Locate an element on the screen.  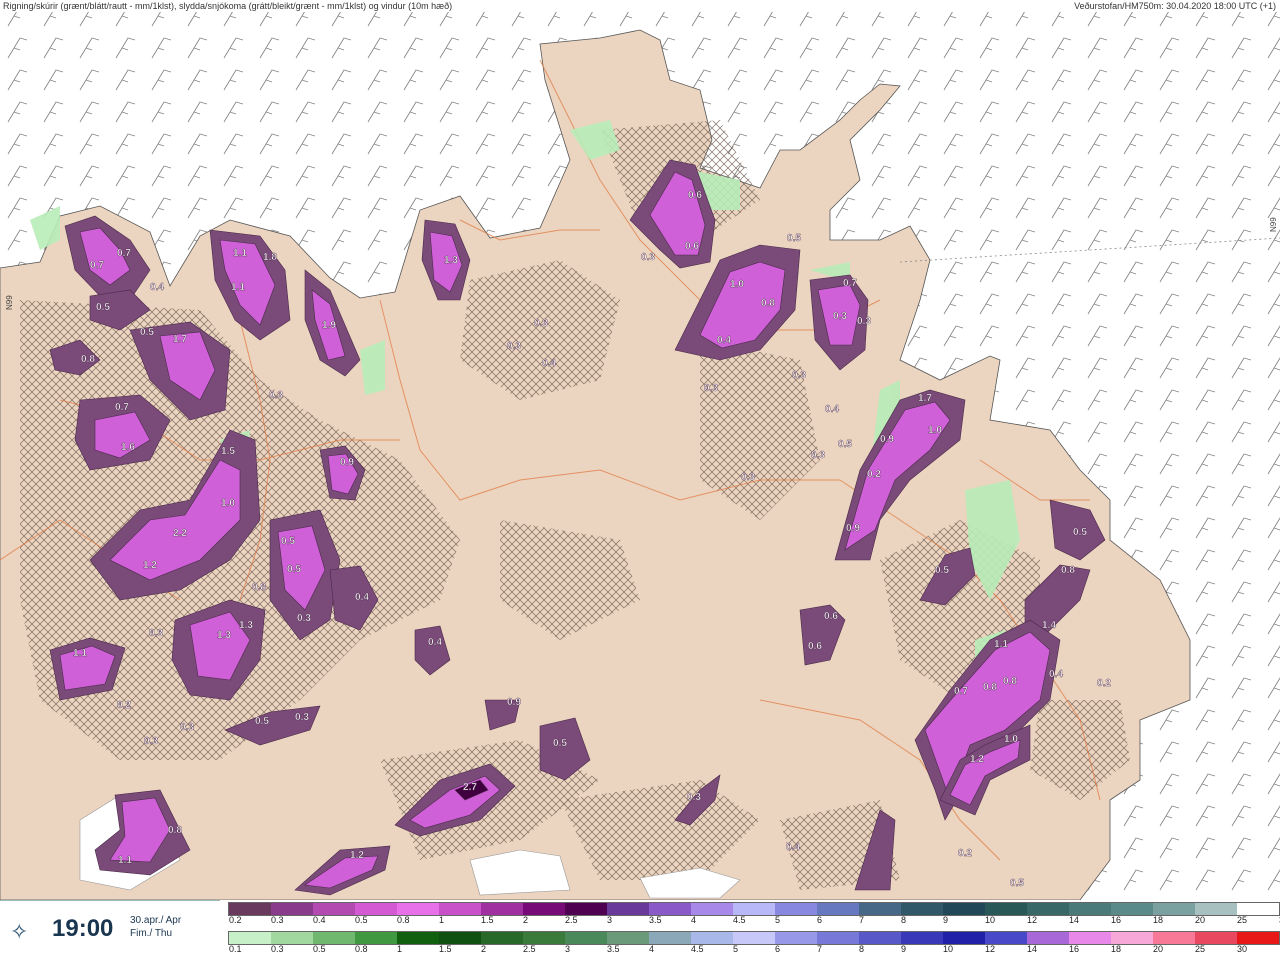
precip-value: 1.8 is located at coordinates (270, 257).